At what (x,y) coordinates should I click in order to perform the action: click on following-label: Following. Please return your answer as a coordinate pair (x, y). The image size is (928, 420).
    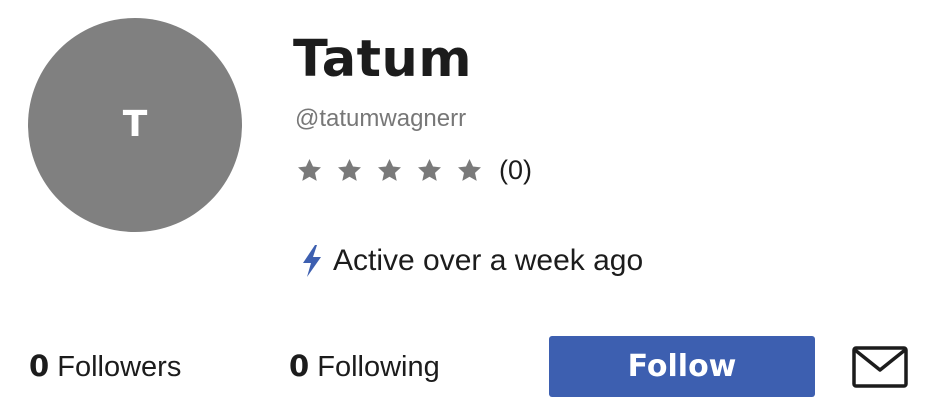
    Looking at the image, I should click on (378, 367).